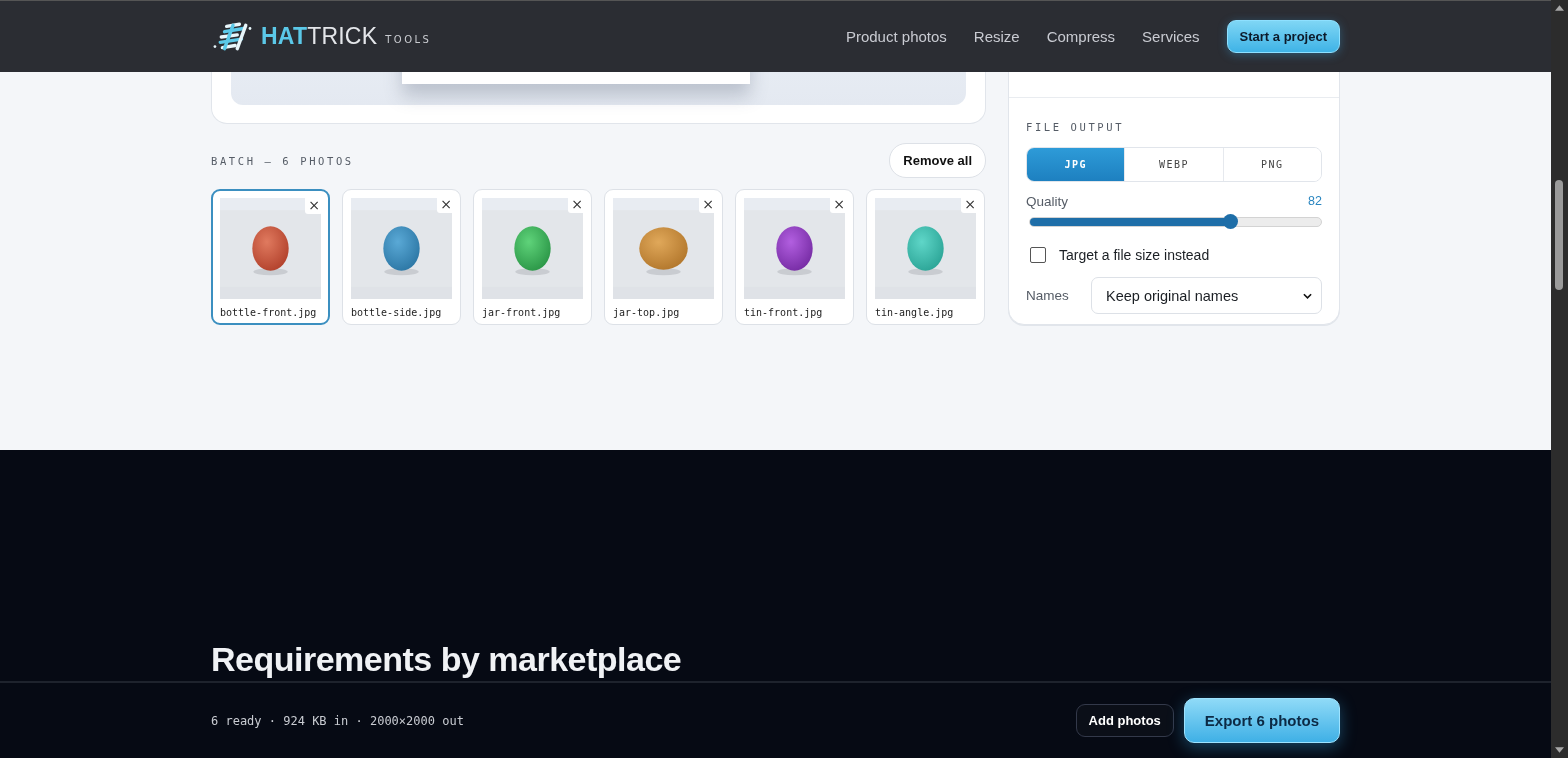  What do you see at coordinates (1134, 255) in the screenshot?
I see `checkbox-label: Target a file size instead` at bounding box center [1134, 255].